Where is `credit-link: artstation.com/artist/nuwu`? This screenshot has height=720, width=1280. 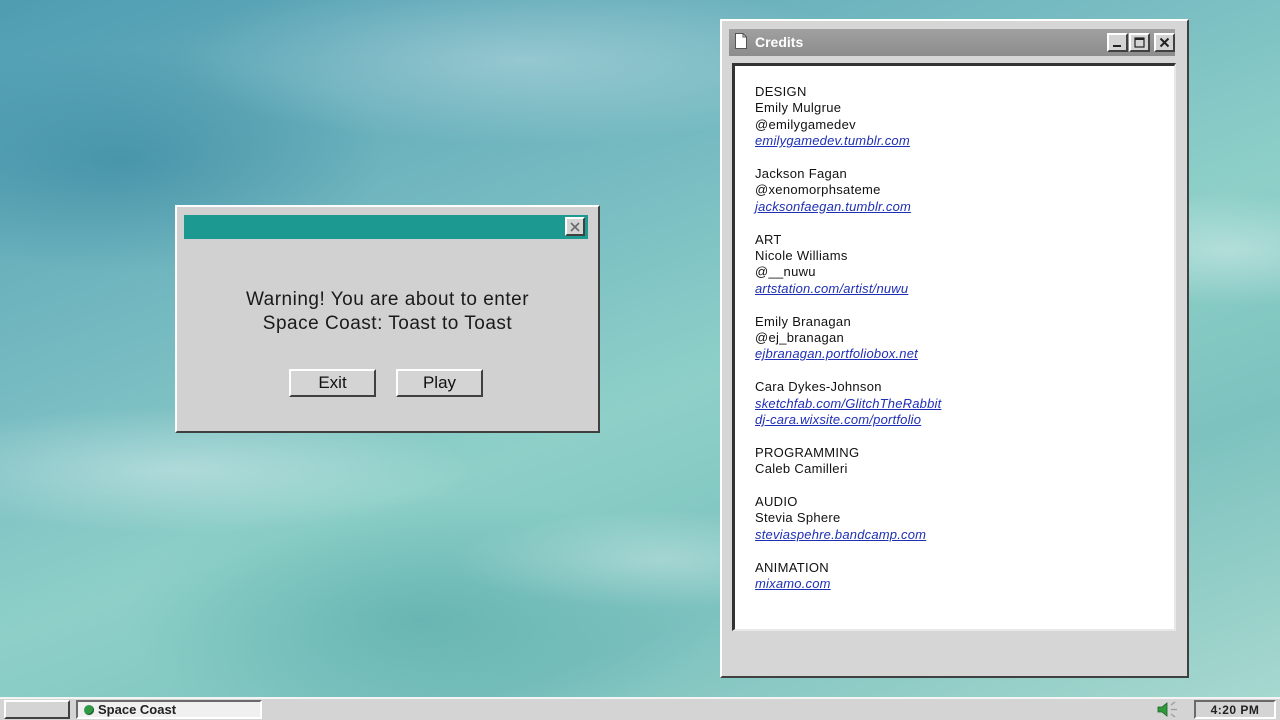
credit-link: artstation.com/artist/nuwu is located at coordinates (848, 289).